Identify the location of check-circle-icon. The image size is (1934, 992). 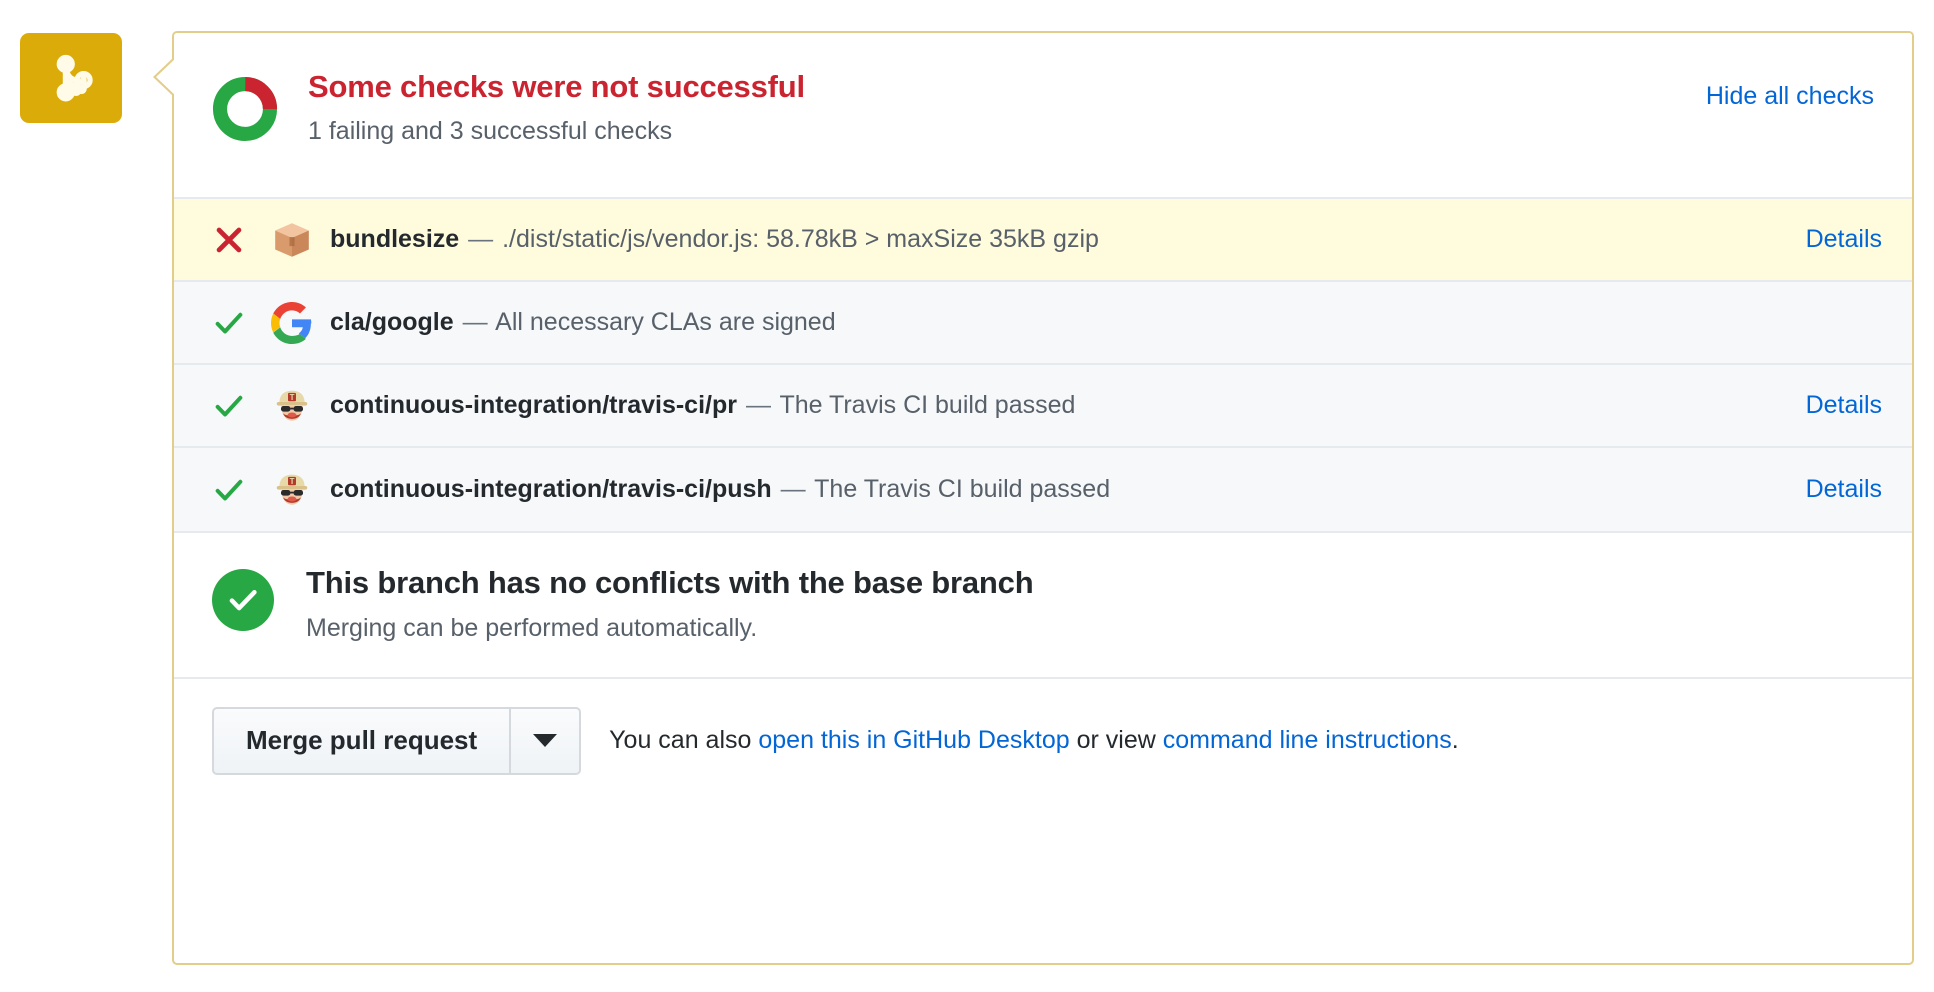
(243, 600).